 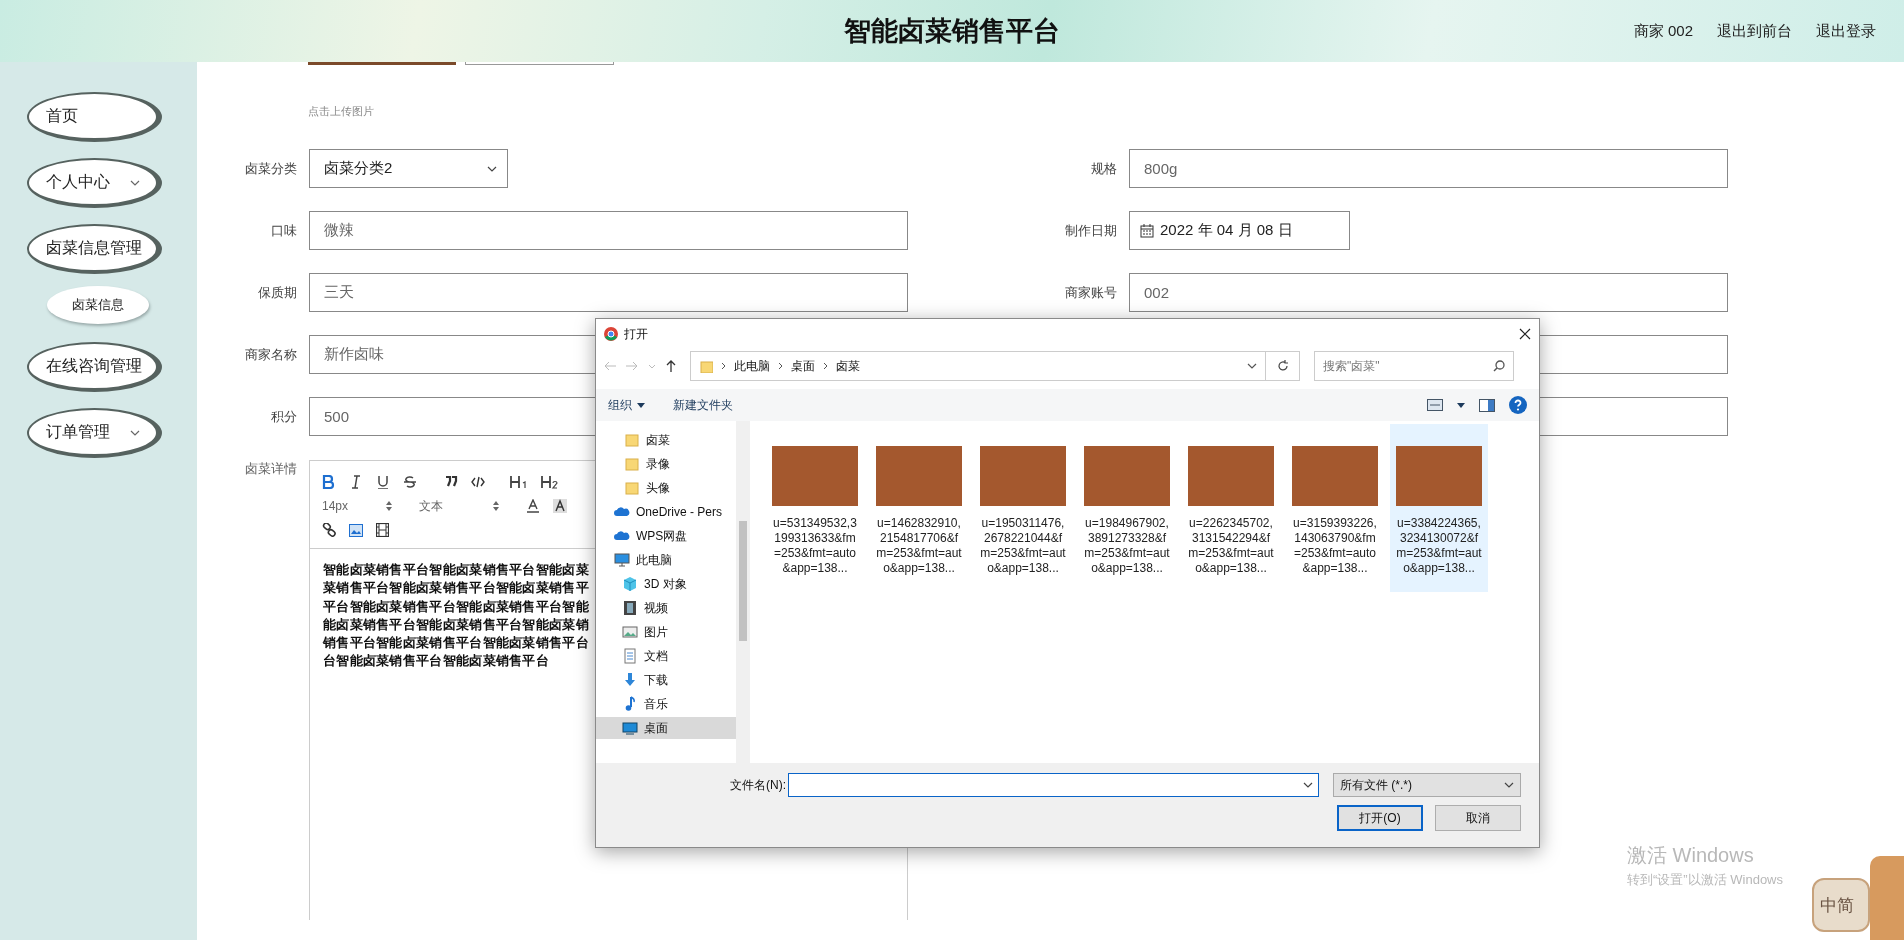 What do you see at coordinates (630, 584) in the screenshot?
I see `cube-icon` at bounding box center [630, 584].